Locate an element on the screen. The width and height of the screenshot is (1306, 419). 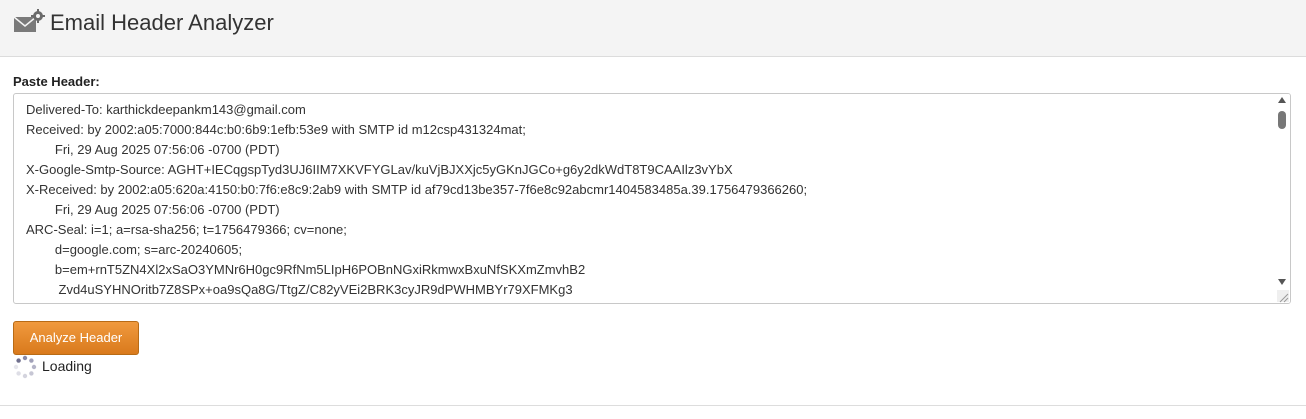
paste-header-label: Paste Header: is located at coordinates (56, 81).